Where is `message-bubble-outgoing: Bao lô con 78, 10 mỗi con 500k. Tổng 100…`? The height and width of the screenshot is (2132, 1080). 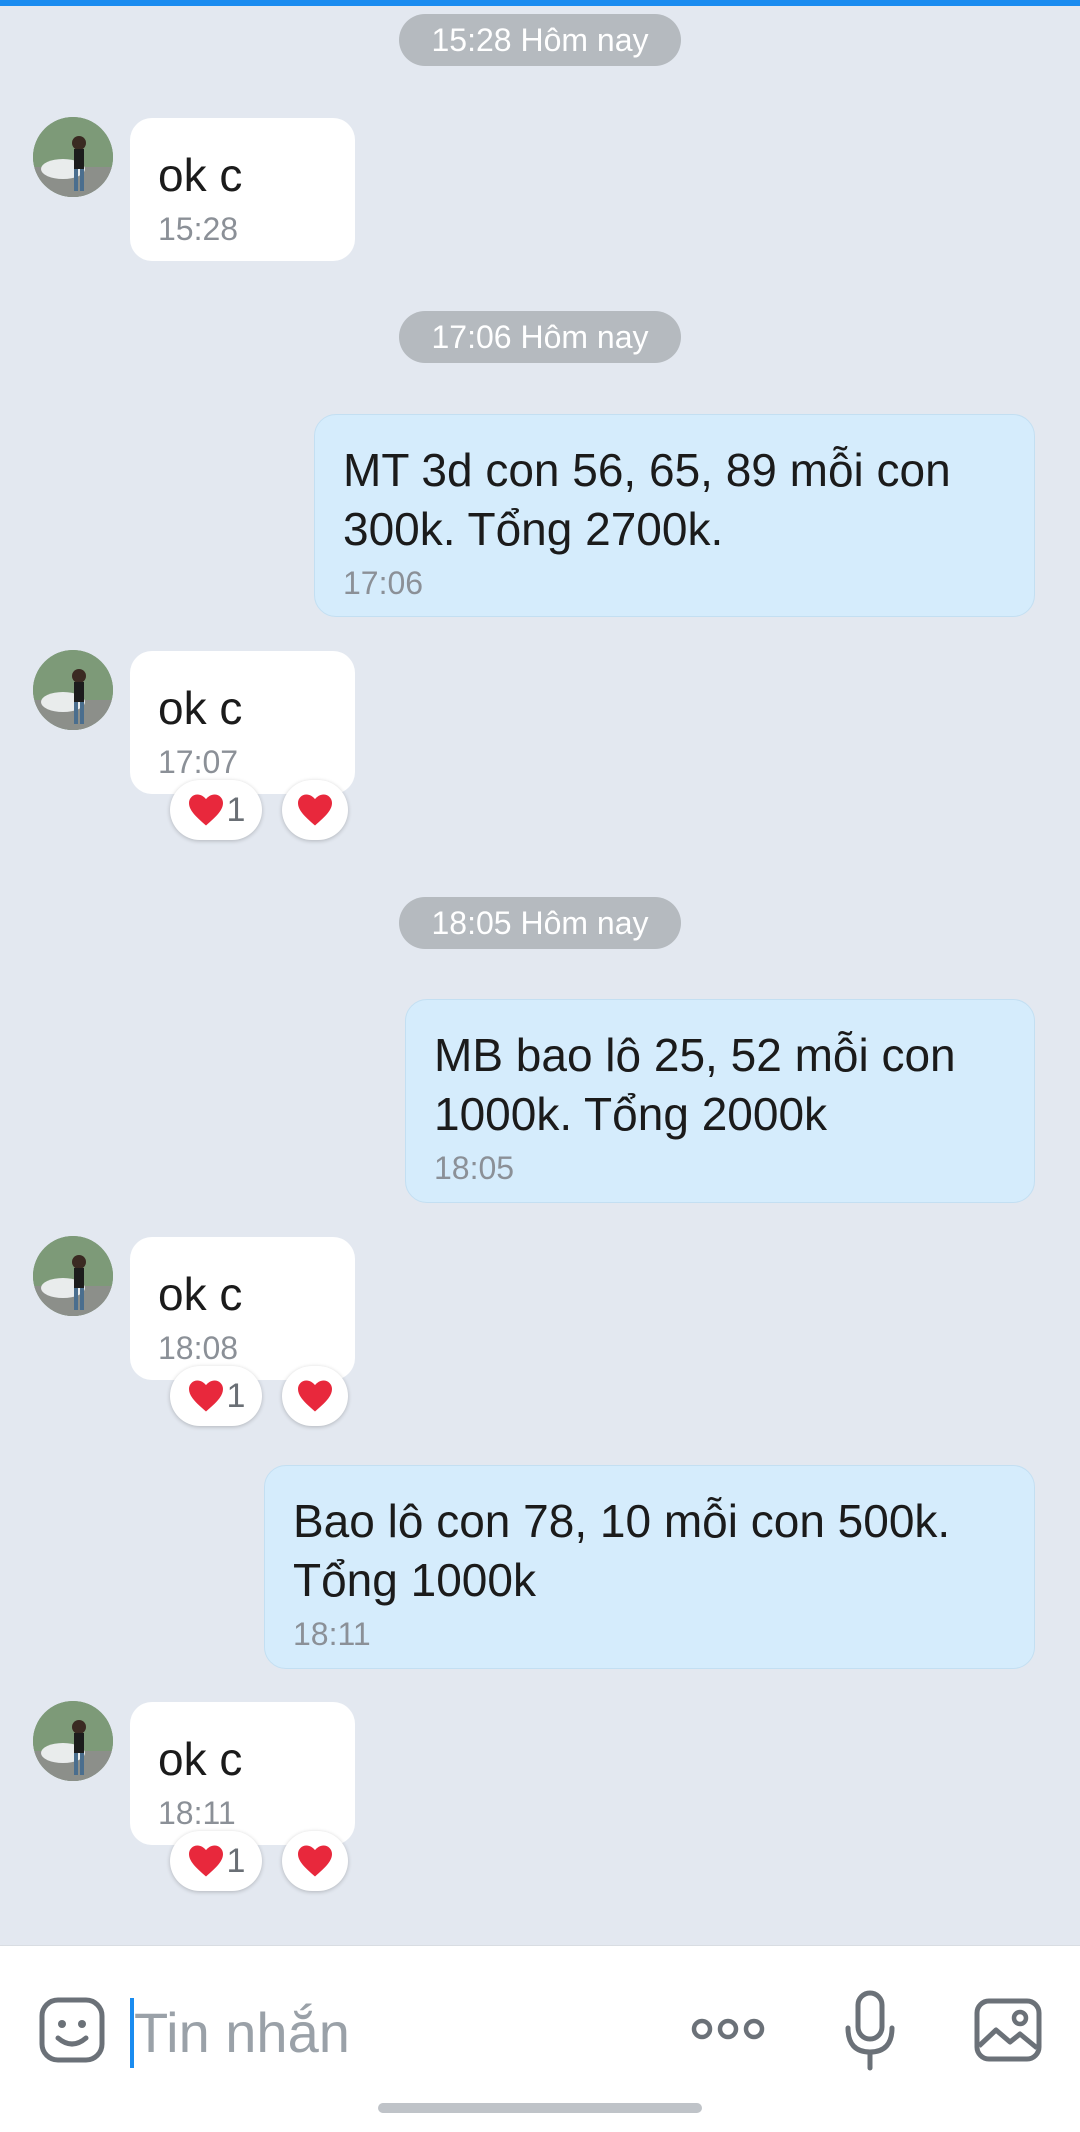 message-bubble-outgoing: Bao lô con 78, 10 mỗi con 500k. Tổng 100… is located at coordinates (649, 1567).